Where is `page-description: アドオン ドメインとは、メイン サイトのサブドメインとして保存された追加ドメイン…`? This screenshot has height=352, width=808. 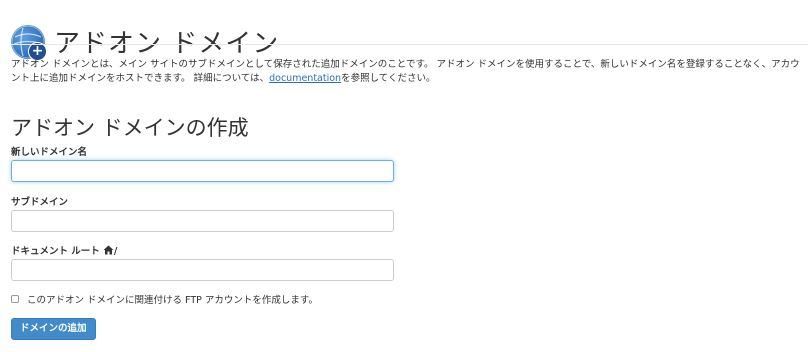 page-description: アドオン ドメインとは、メイン サイトのサブドメインとして保存された追加ドメイン… is located at coordinates (406, 72).